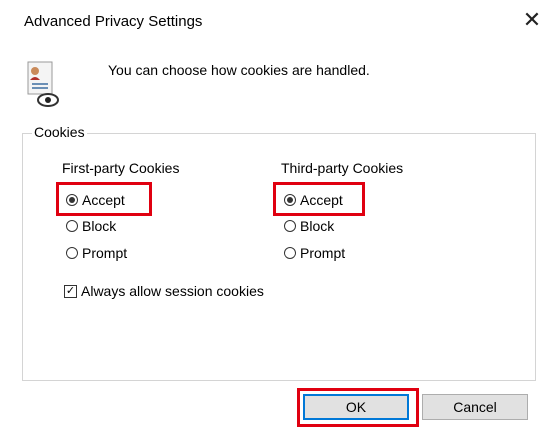 The image size is (548, 432). Describe the element at coordinates (59, 132) in the screenshot. I see `cookies-group-label: Cookies` at that location.